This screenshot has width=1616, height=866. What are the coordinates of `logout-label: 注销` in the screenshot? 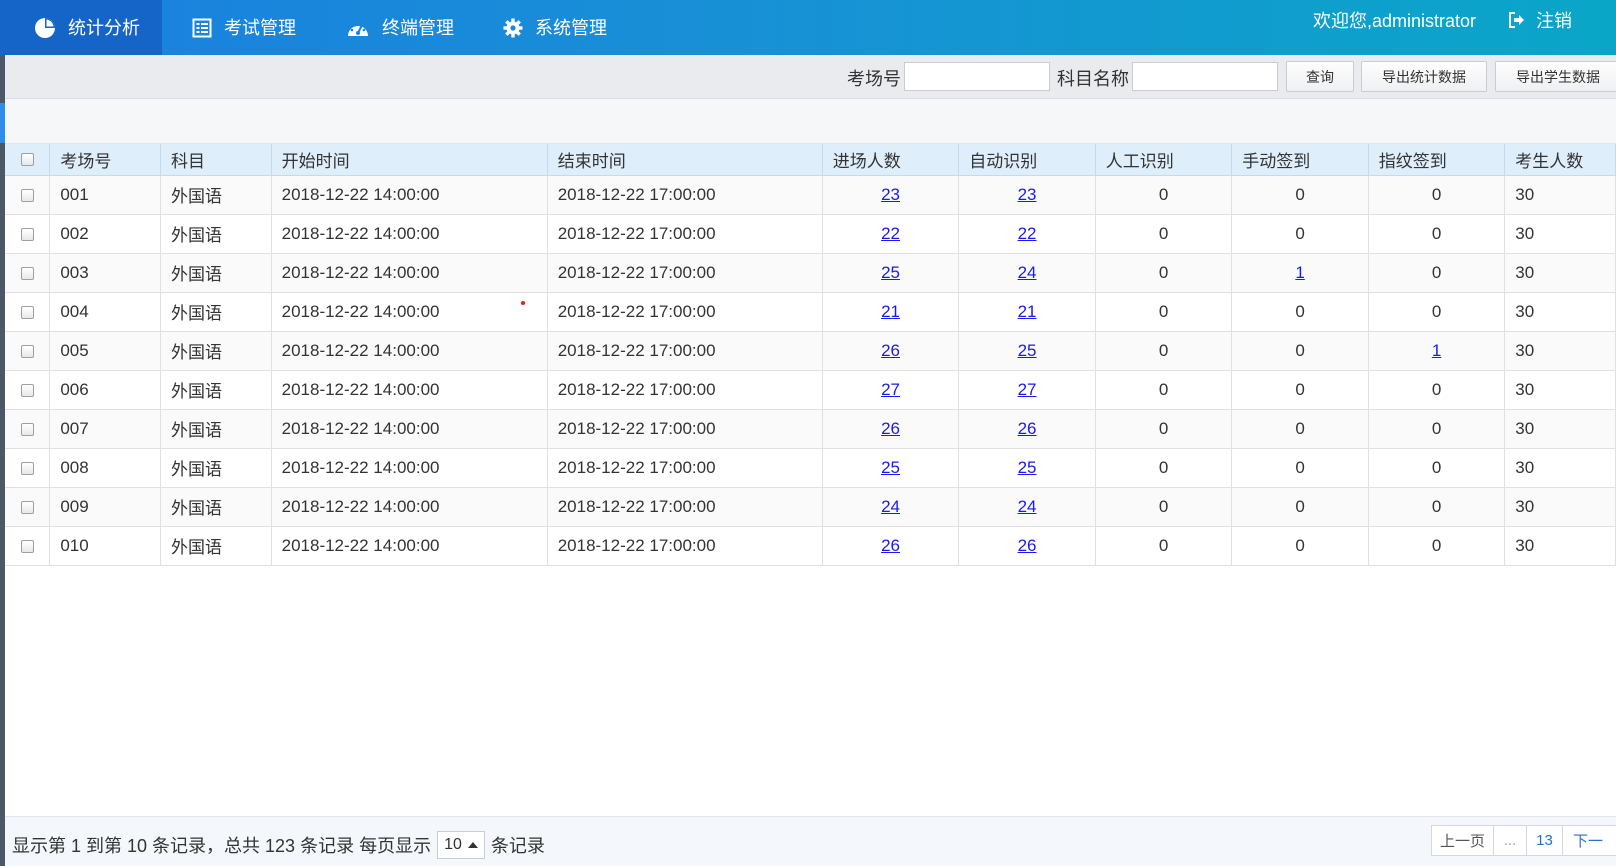 It's located at (1554, 21).